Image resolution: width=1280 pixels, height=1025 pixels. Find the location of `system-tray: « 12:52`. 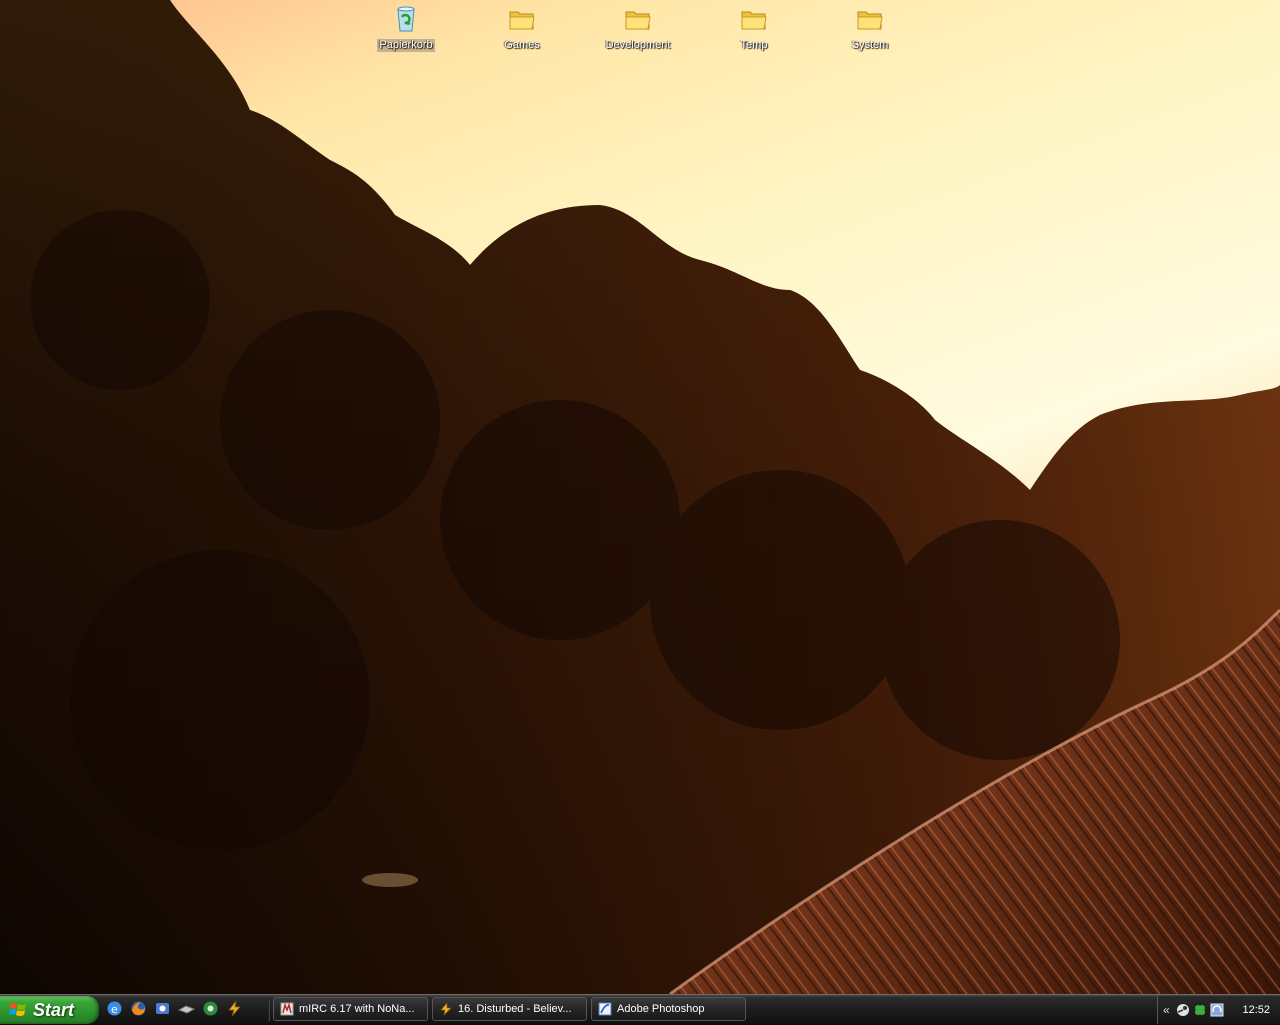

system-tray: « 12:52 is located at coordinates (1218, 1010).